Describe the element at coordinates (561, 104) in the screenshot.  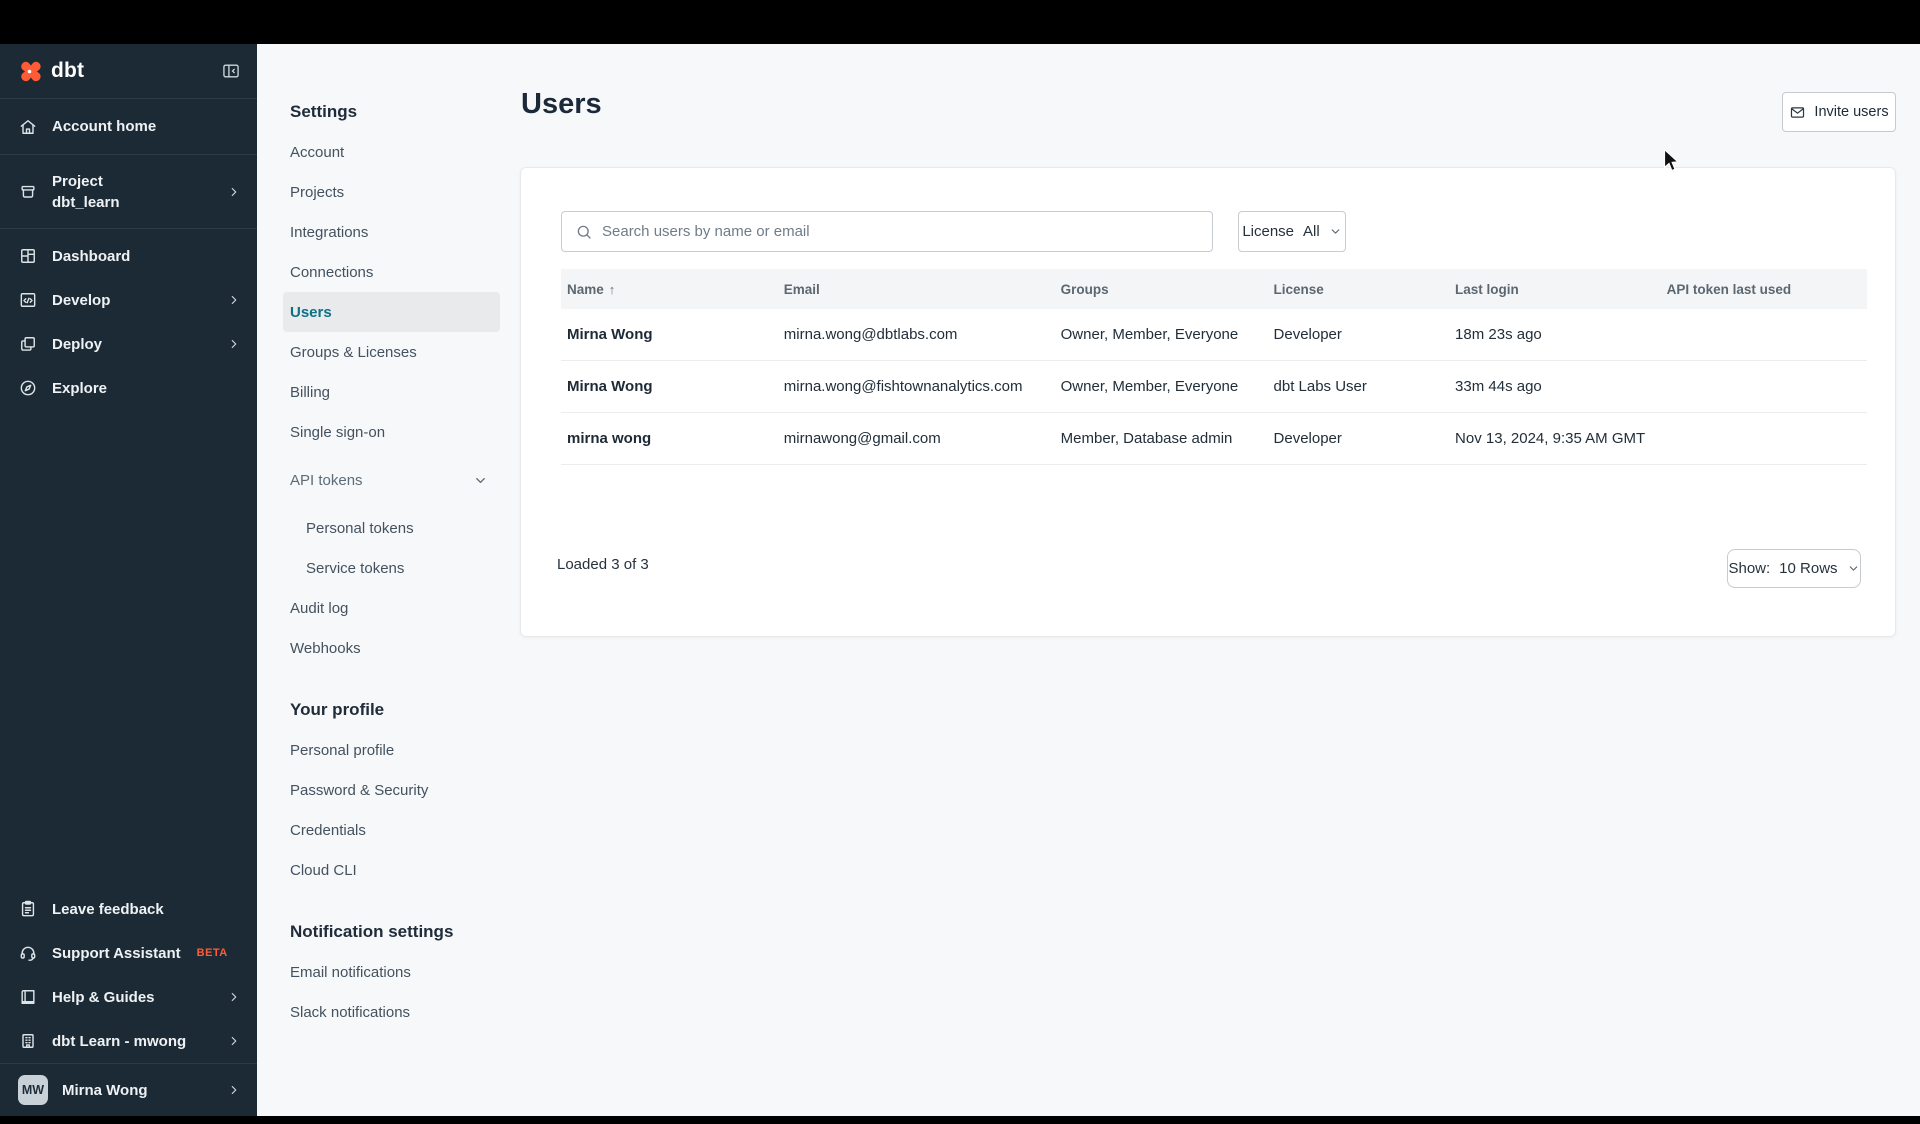
I see `page-title: Users` at that location.